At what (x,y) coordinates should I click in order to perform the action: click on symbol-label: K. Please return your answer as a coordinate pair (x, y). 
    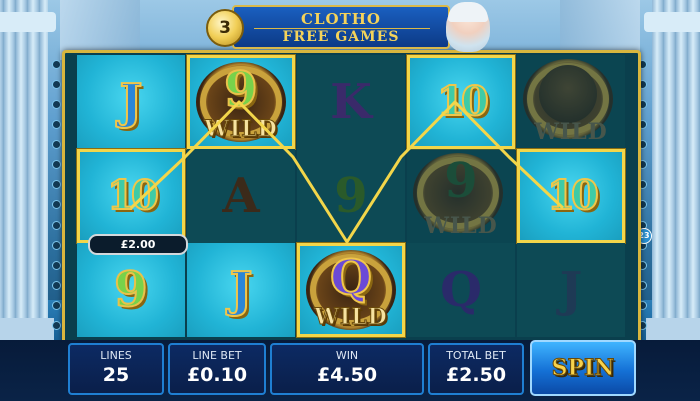
    Looking at the image, I should click on (351, 102).